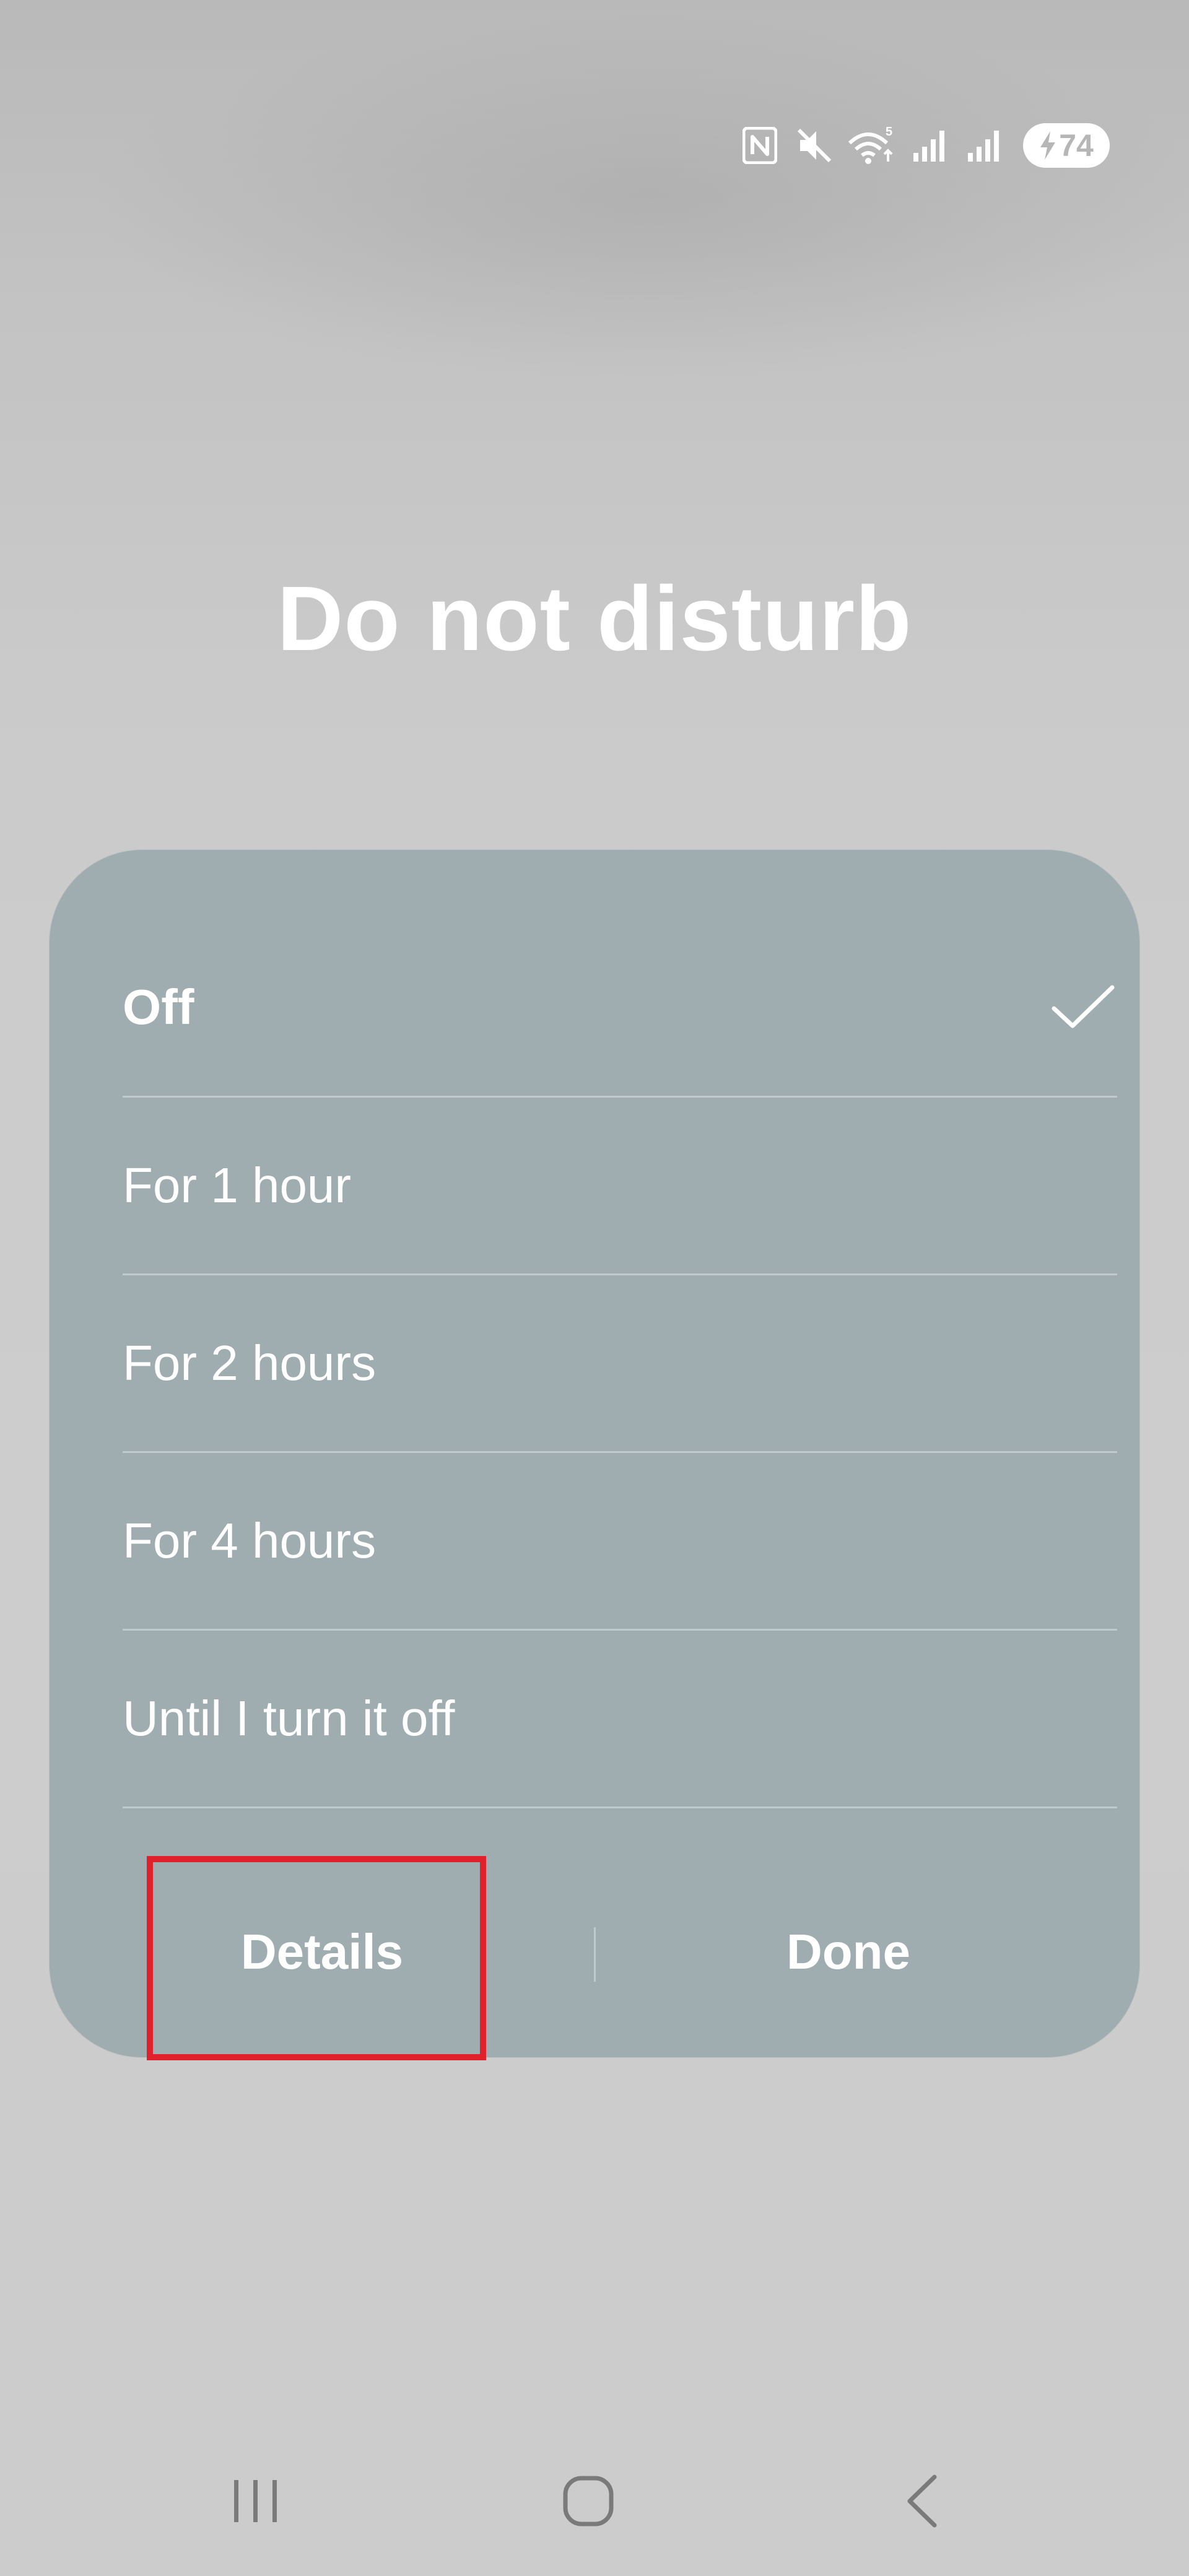 The image size is (1189, 2576). What do you see at coordinates (760, 145) in the screenshot?
I see `nfc-icon` at bounding box center [760, 145].